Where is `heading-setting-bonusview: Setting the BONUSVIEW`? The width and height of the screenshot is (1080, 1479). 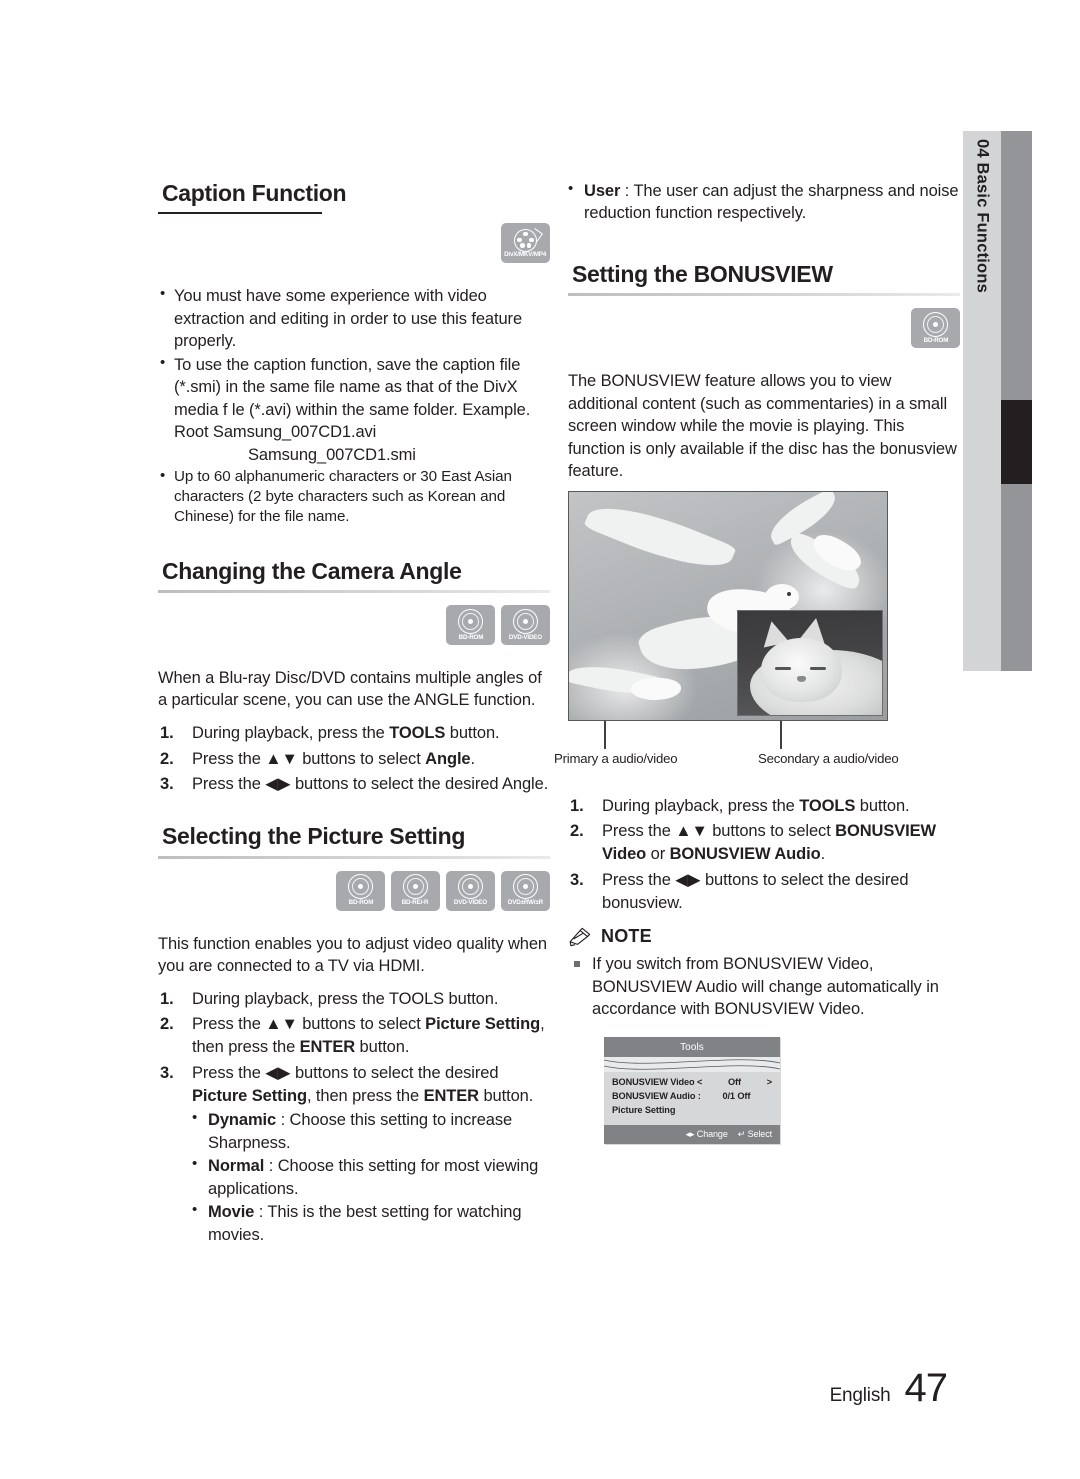
heading-setting-bonusview: Setting the BONUSVIEW is located at coordinates (702, 273).